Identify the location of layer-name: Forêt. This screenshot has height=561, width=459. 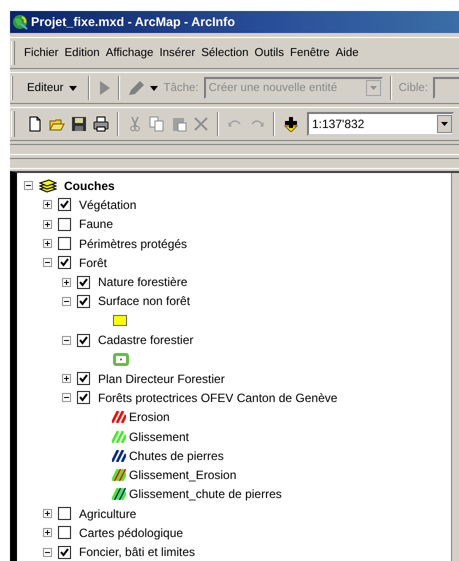
(93, 263).